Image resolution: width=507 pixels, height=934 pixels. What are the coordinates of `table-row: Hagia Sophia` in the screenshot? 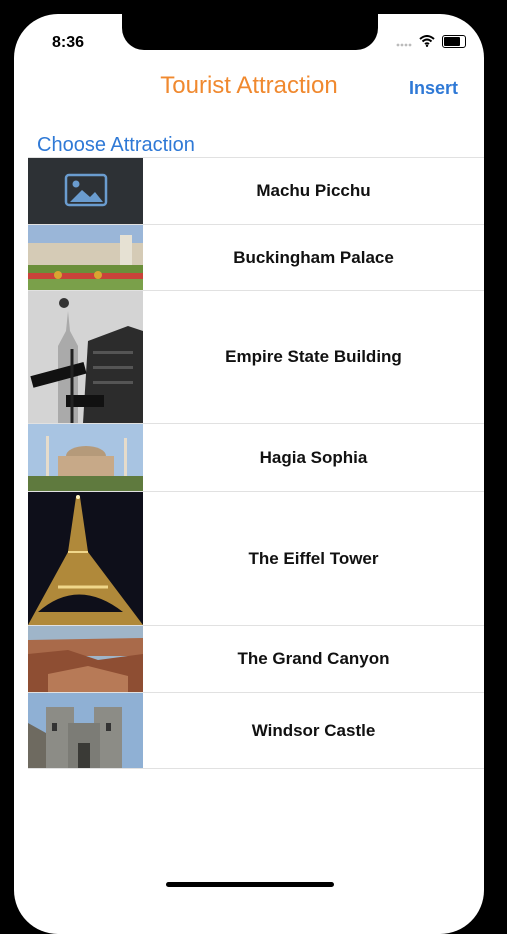 It's located at (256, 458).